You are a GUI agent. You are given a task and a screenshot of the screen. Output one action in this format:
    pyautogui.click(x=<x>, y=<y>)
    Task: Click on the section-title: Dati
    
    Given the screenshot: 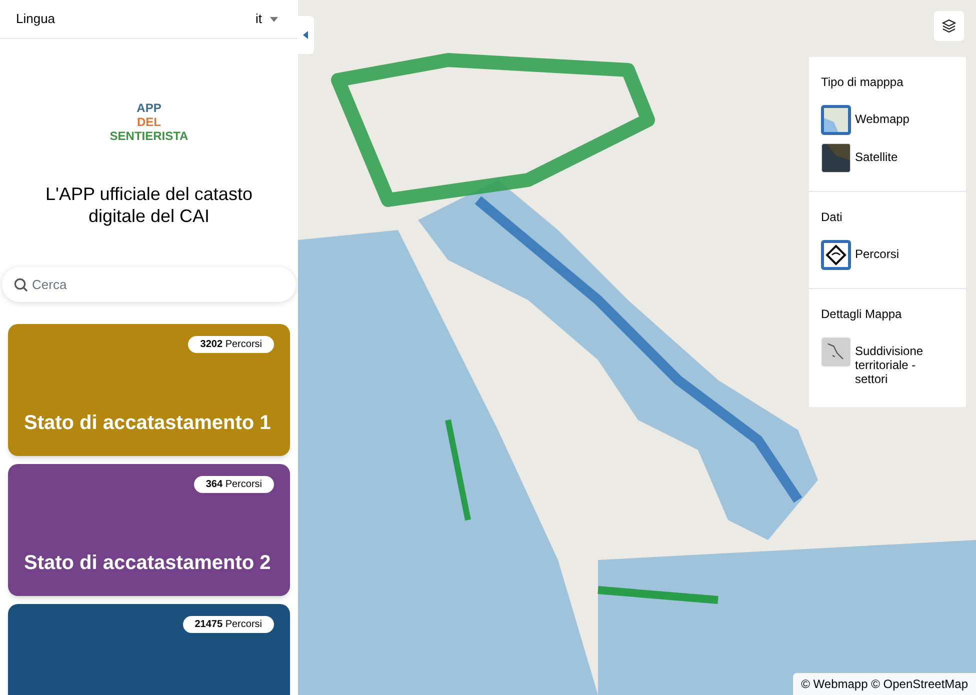 What is the action you would take?
    pyautogui.click(x=832, y=217)
    